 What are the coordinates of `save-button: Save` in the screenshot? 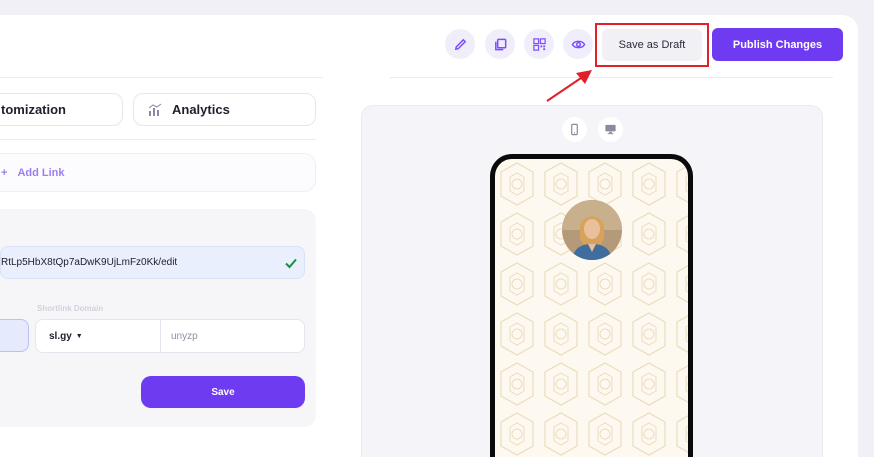 It's located at (223, 392).